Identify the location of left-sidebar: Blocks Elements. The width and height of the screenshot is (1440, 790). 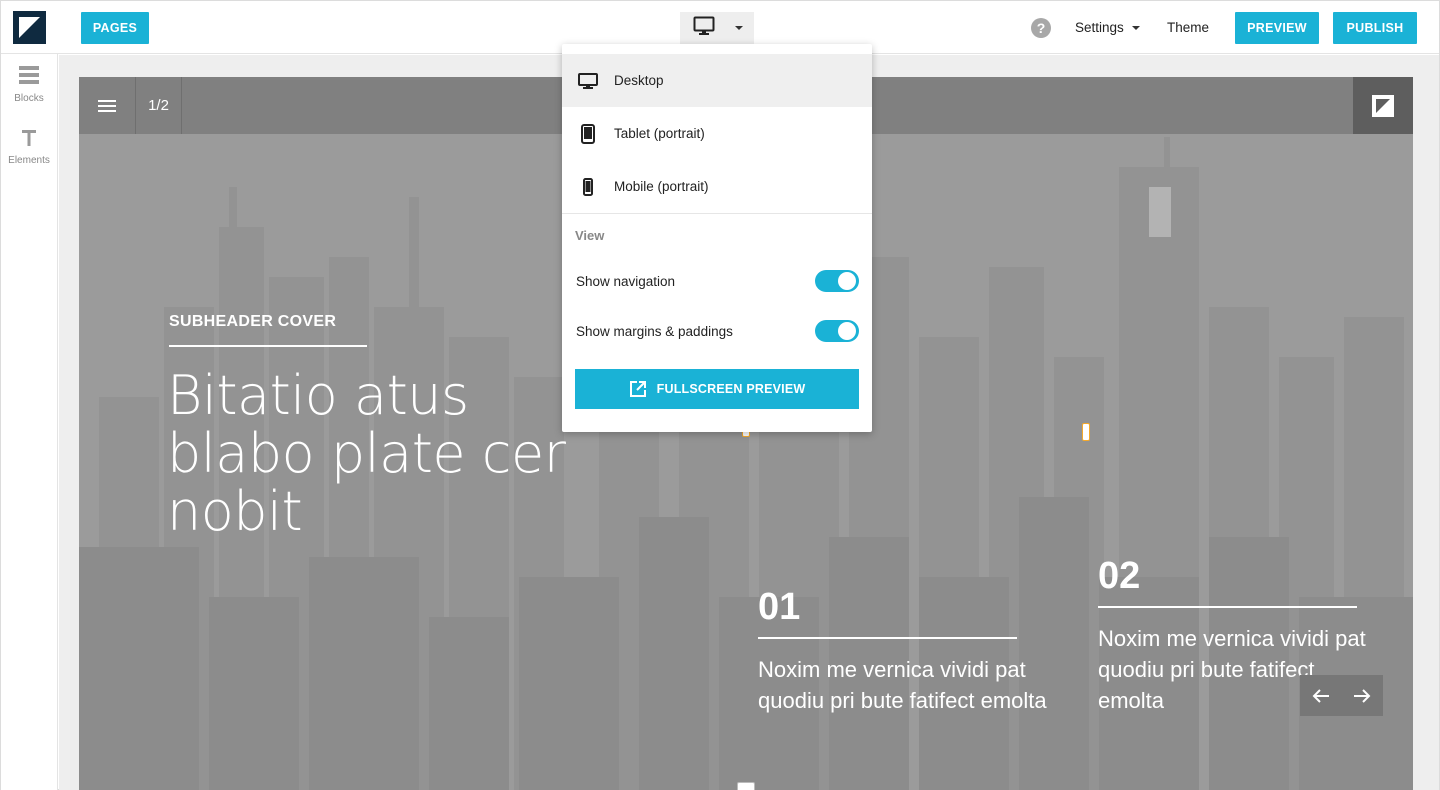
(29, 422).